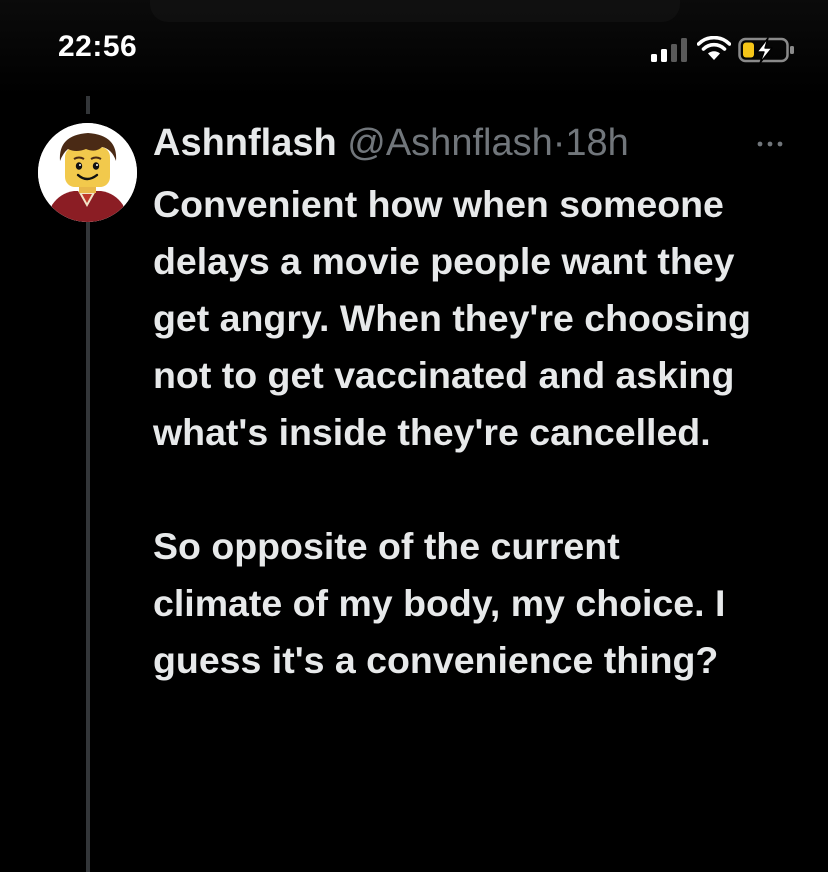 The width and height of the screenshot is (828, 872). Describe the element at coordinates (245, 143) in the screenshot. I see `display-name: Ashnflash` at that location.